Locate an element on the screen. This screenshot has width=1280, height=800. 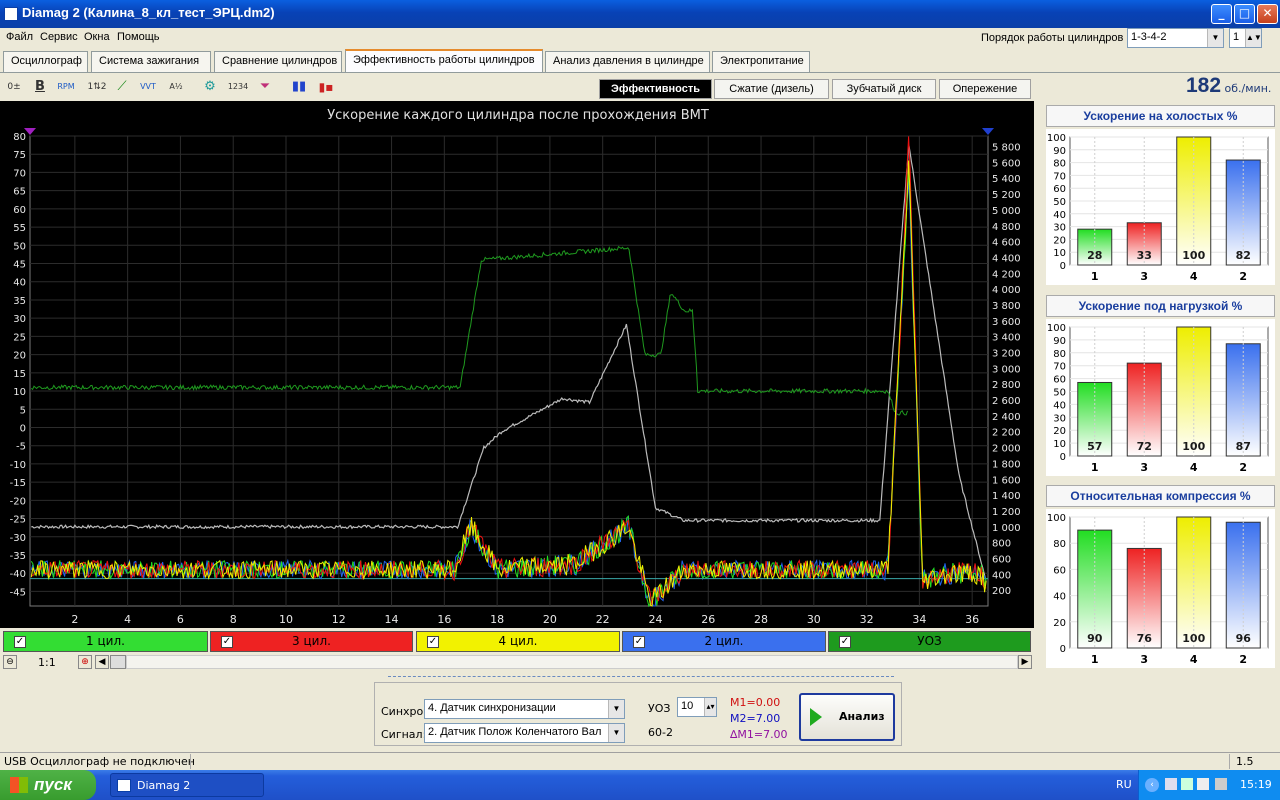
tab-cylinder-compare: Сравнение цилиндров is located at coordinates (278, 61).